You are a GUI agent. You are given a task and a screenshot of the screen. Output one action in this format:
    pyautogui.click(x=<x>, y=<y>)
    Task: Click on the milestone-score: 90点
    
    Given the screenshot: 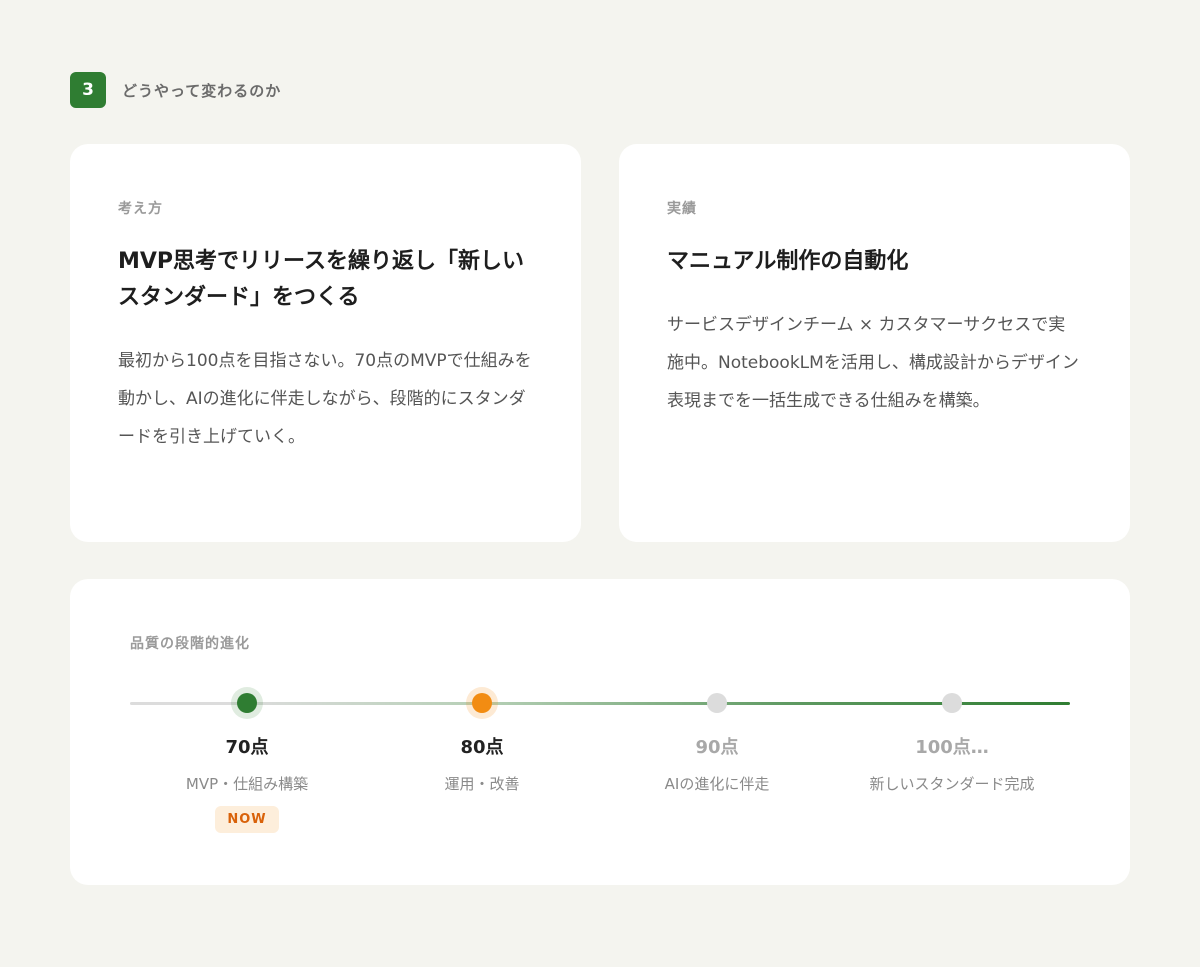 What is the action you would take?
    pyautogui.click(x=717, y=747)
    